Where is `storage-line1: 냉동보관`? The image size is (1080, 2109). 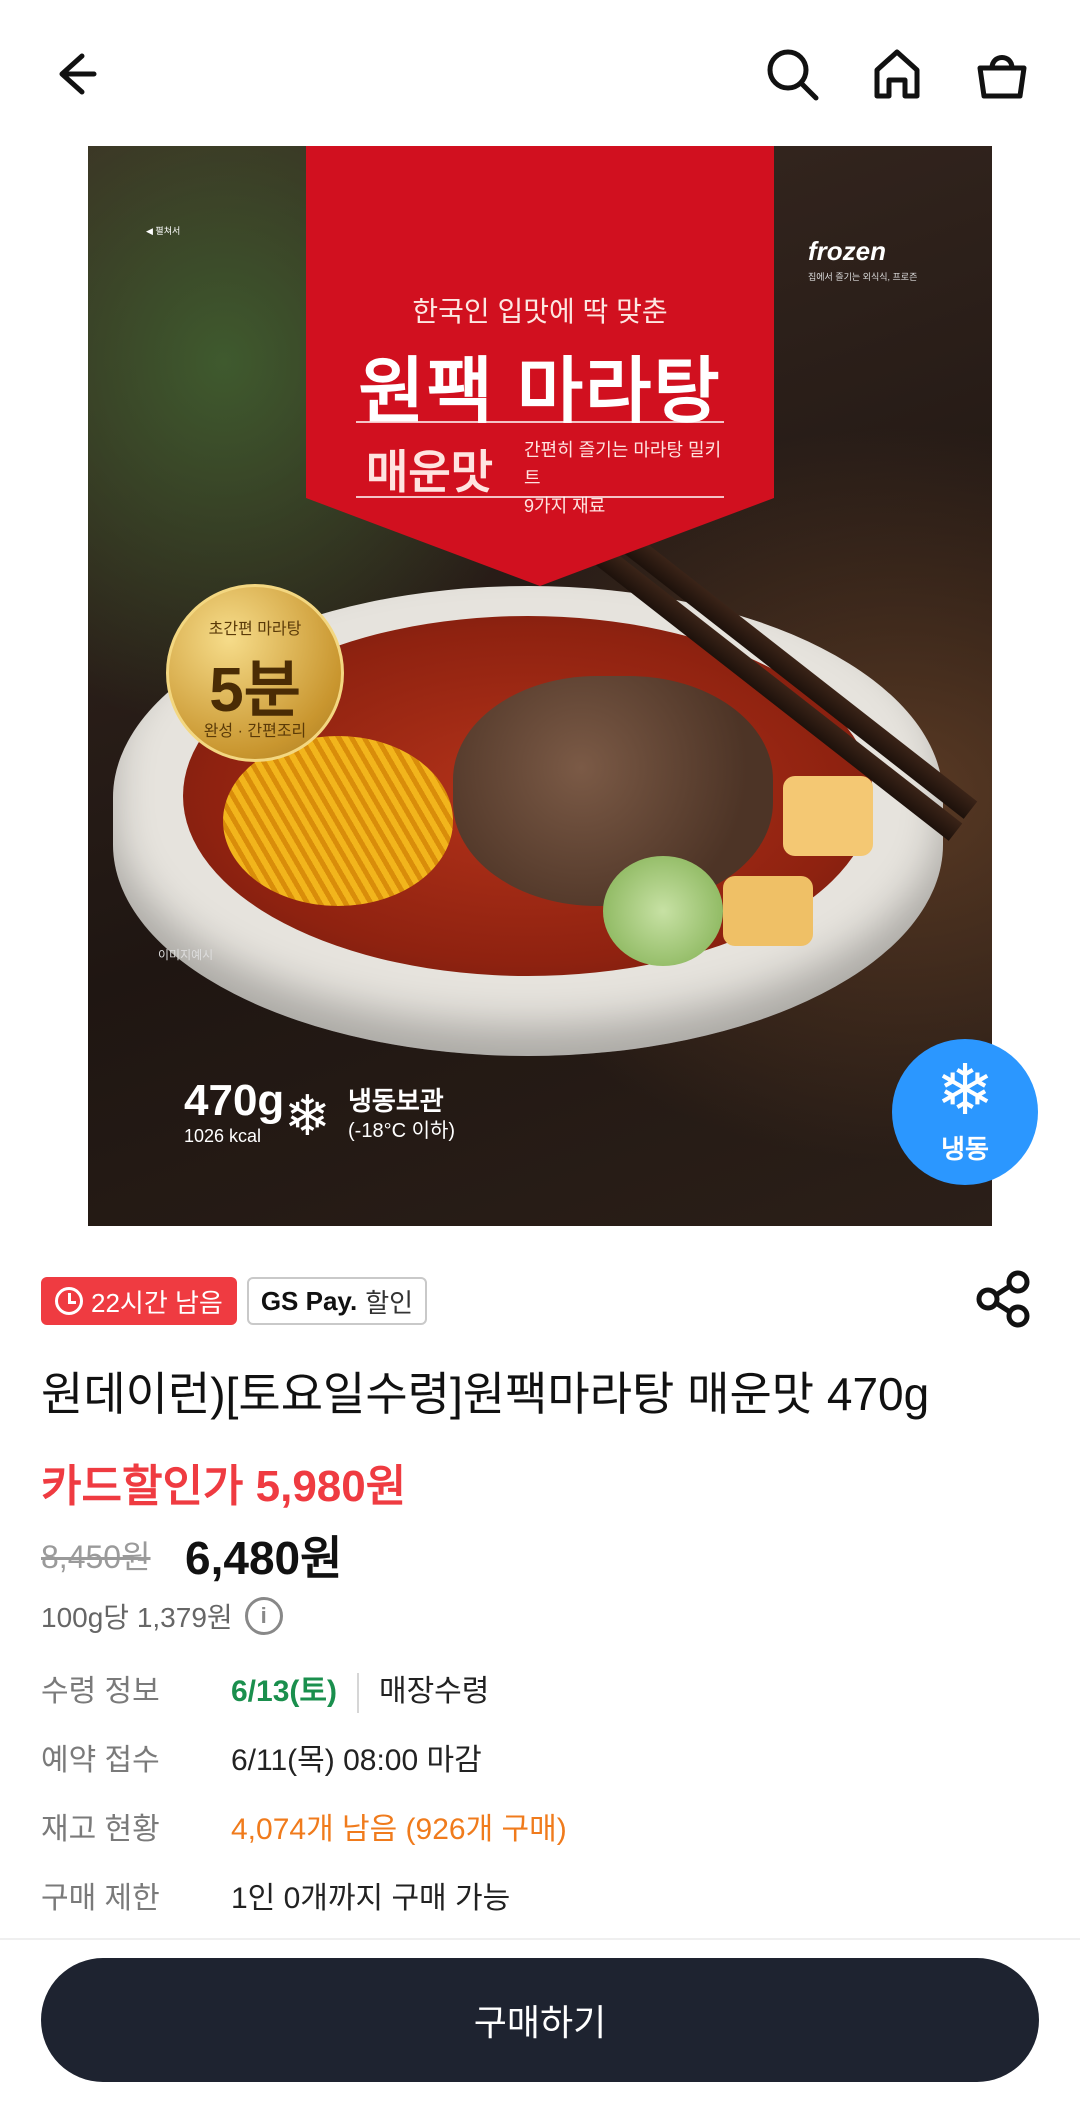 storage-line1: 냉동보관 is located at coordinates (396, 1101).